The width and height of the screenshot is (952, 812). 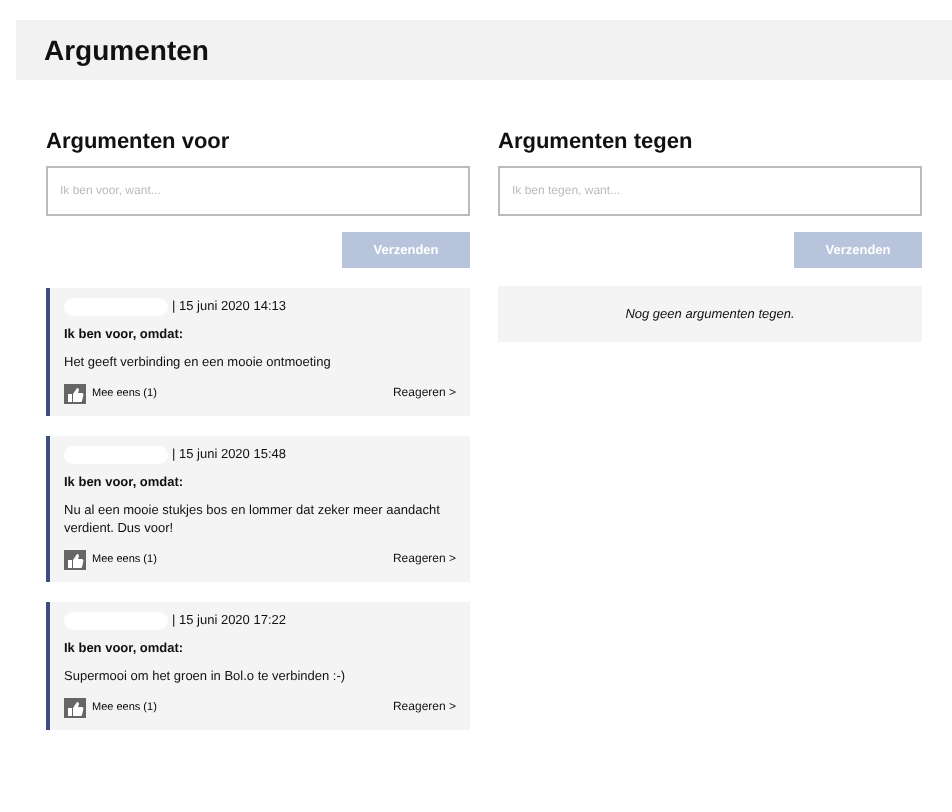 I want to click on page-title: Argumenten, so click(x=126, y=50).